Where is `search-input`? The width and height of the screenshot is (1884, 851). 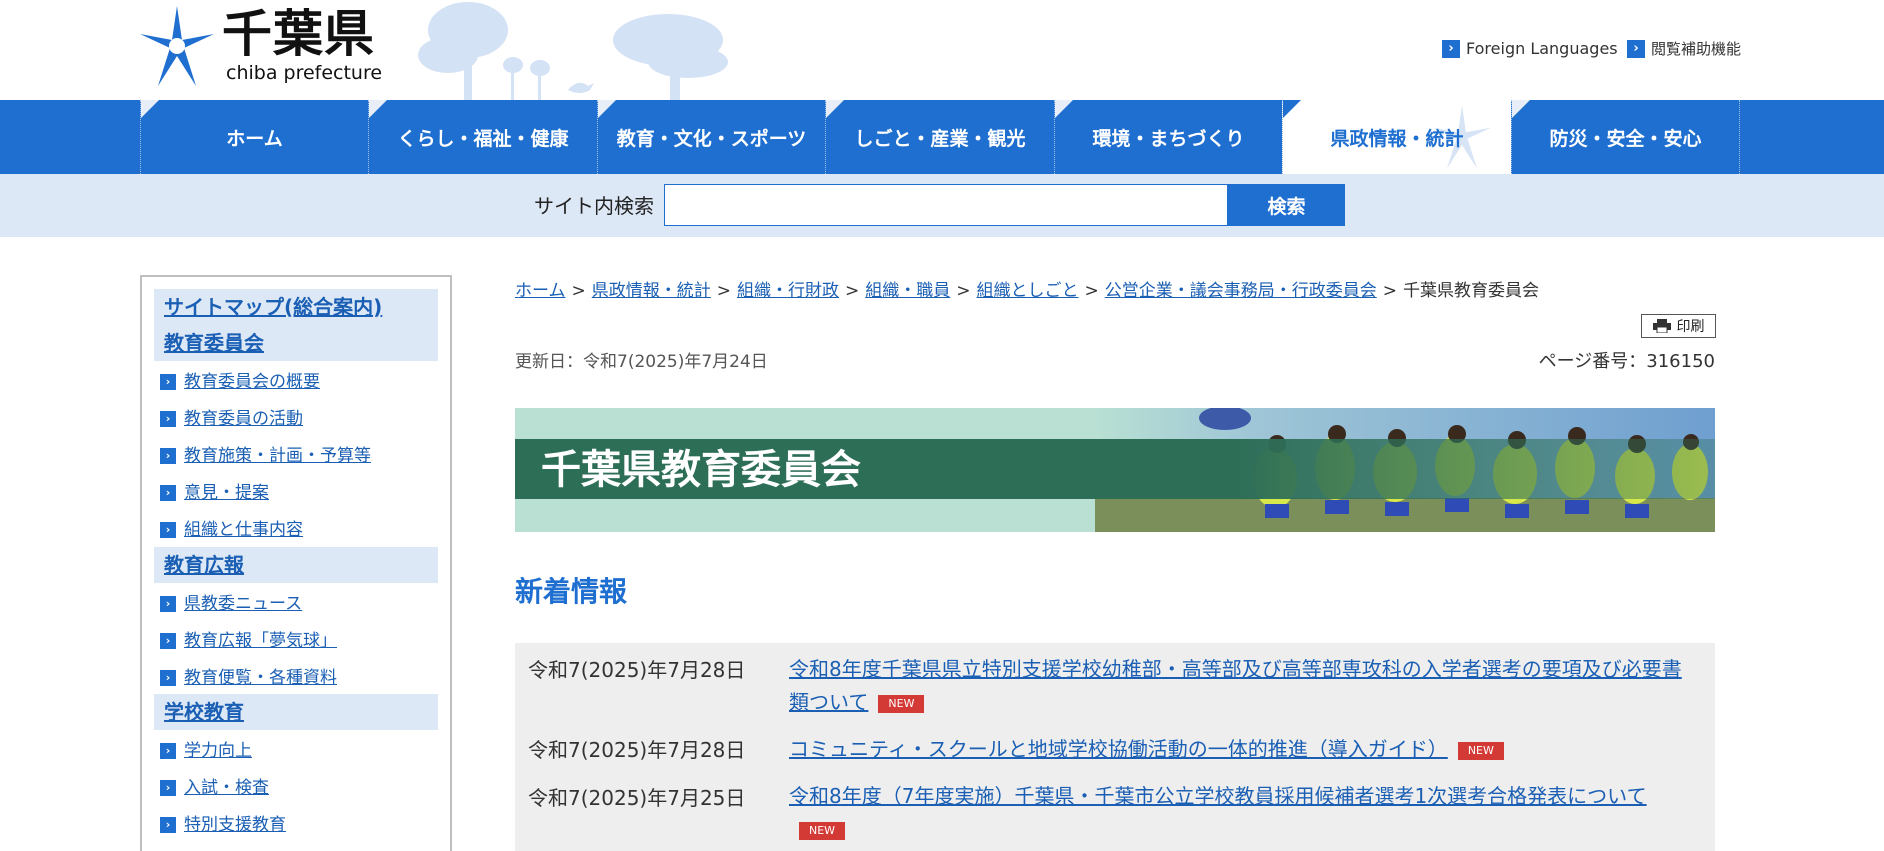 search-input is located at coordinates (946, 205).